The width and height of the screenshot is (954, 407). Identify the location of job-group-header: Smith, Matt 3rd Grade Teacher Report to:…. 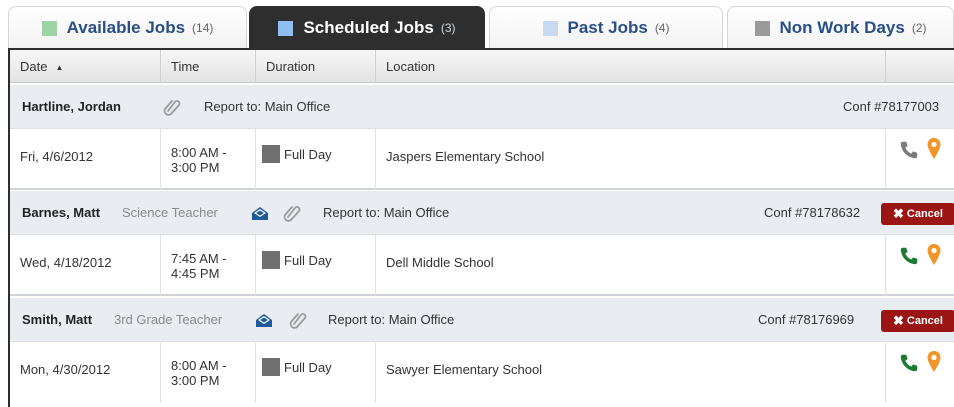
(482, 320).